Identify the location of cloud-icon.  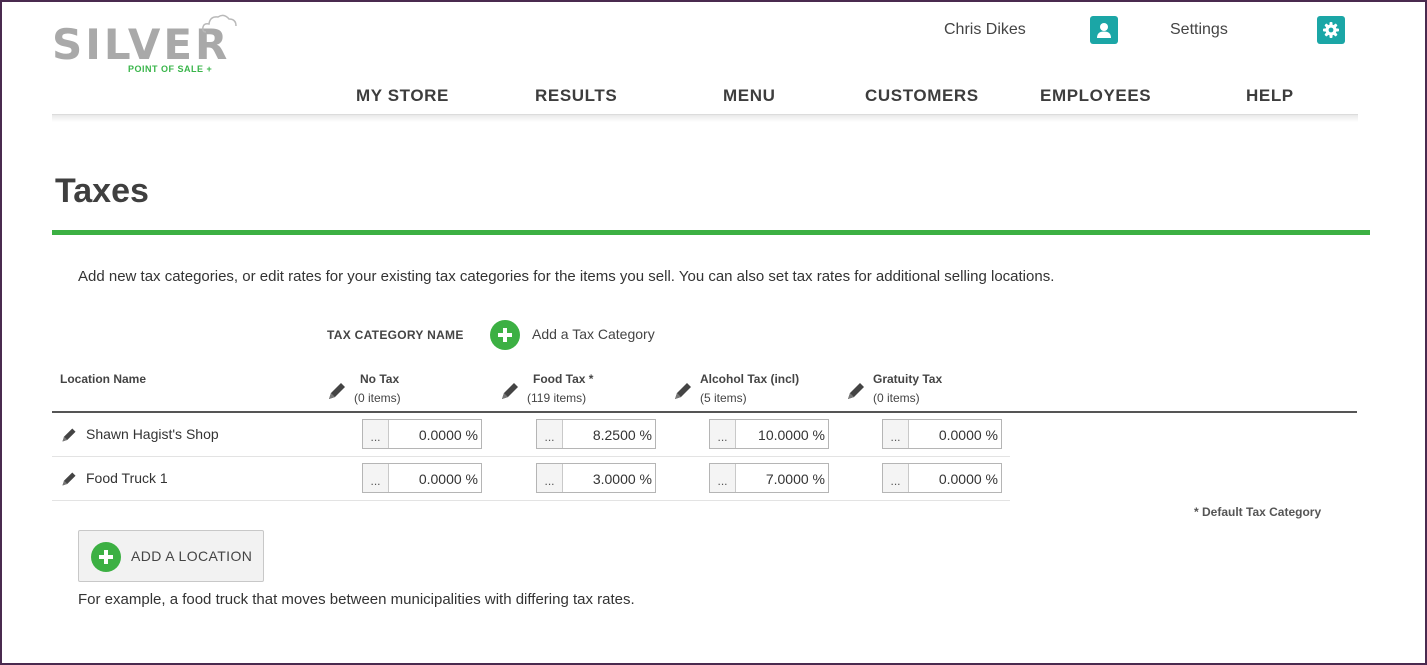
(219, 23).